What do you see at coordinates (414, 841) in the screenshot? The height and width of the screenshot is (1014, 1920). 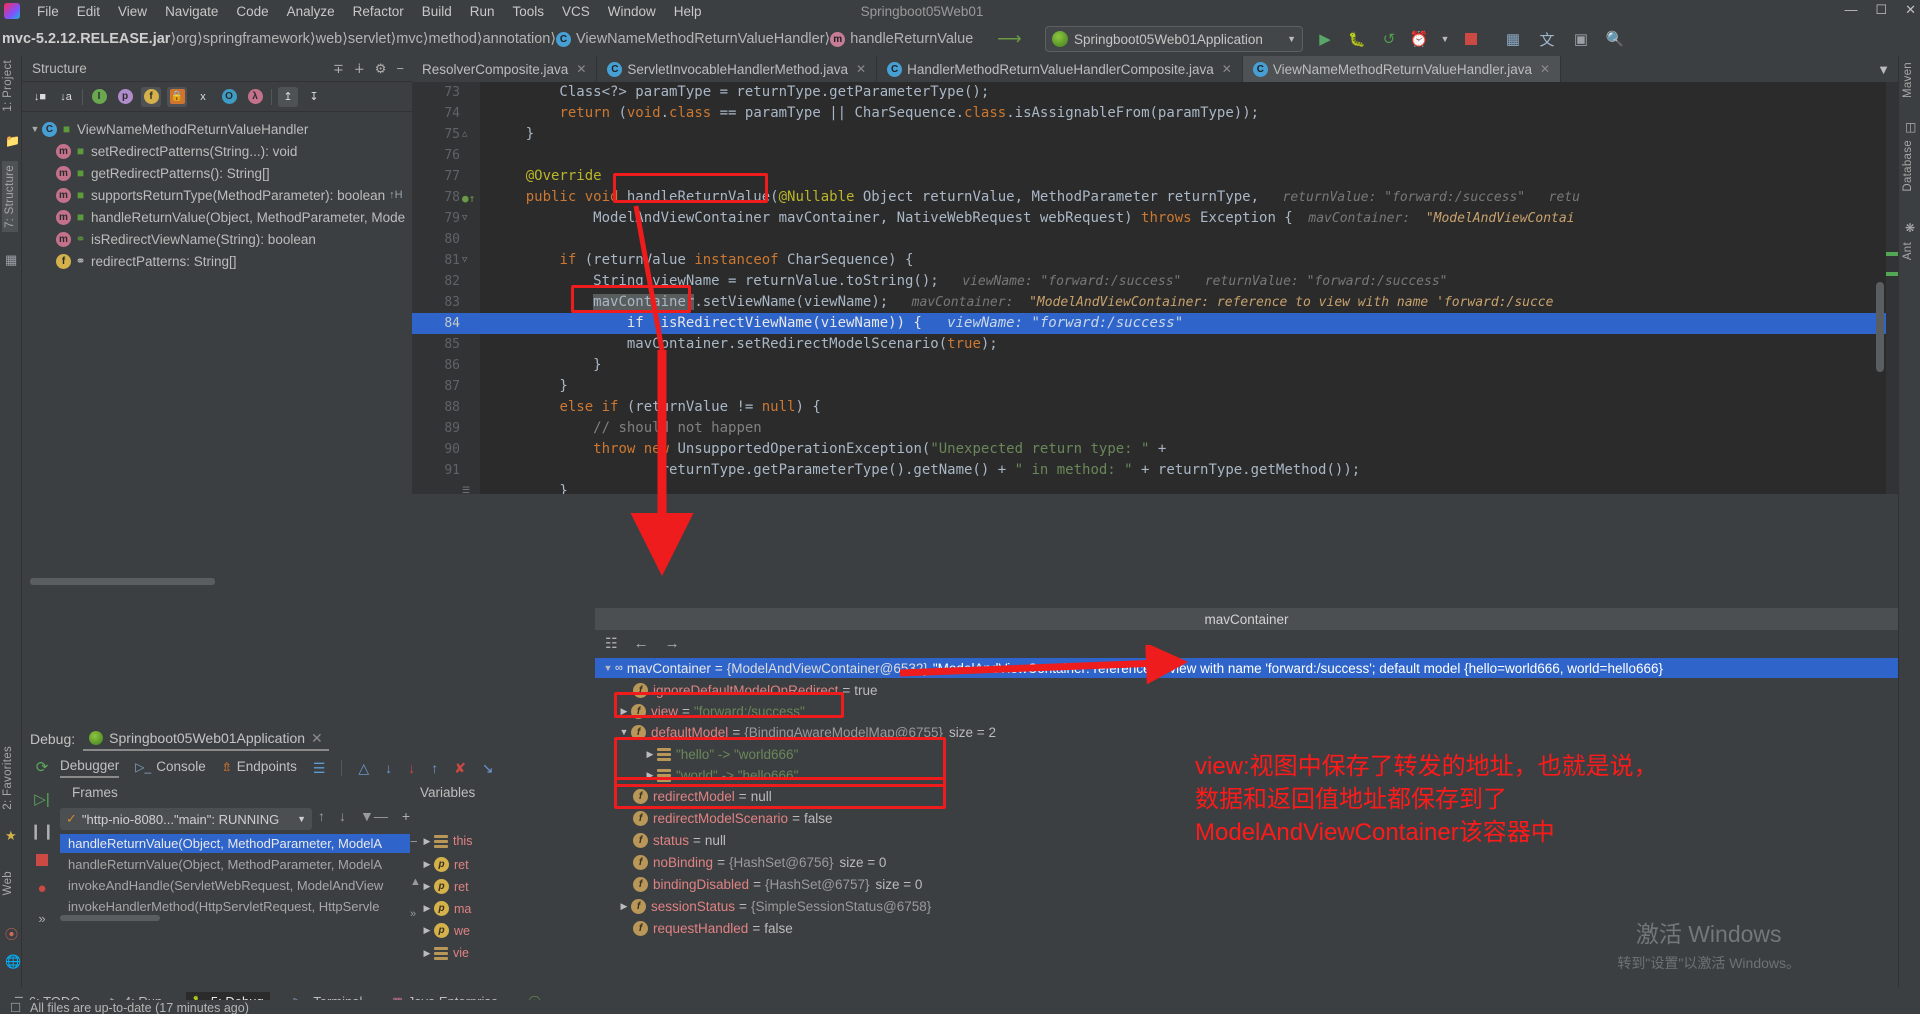 I see `remove-frame-icon: −` at bounding box center [414, 841].